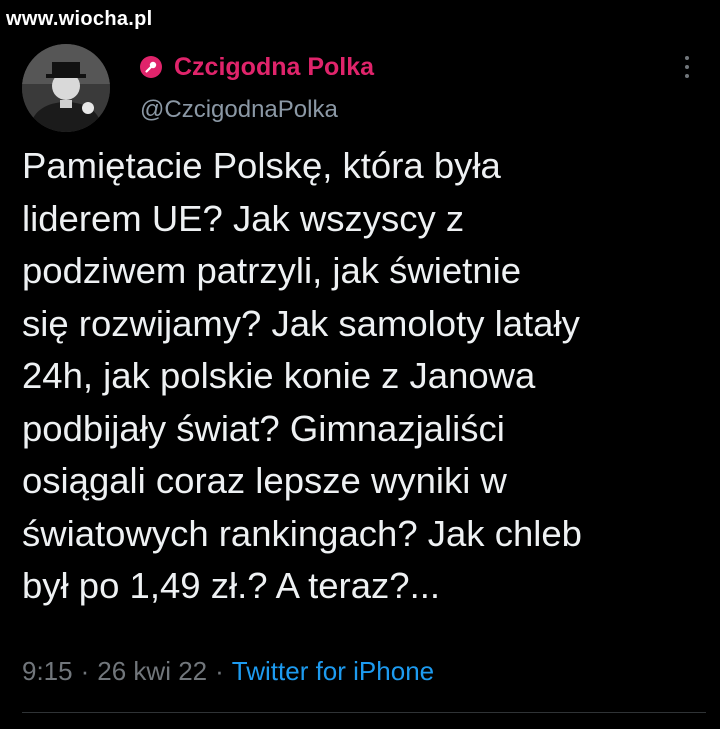 The width and height of the screenshot is (720, 729). I want to click on avatar, so click(66, 88).